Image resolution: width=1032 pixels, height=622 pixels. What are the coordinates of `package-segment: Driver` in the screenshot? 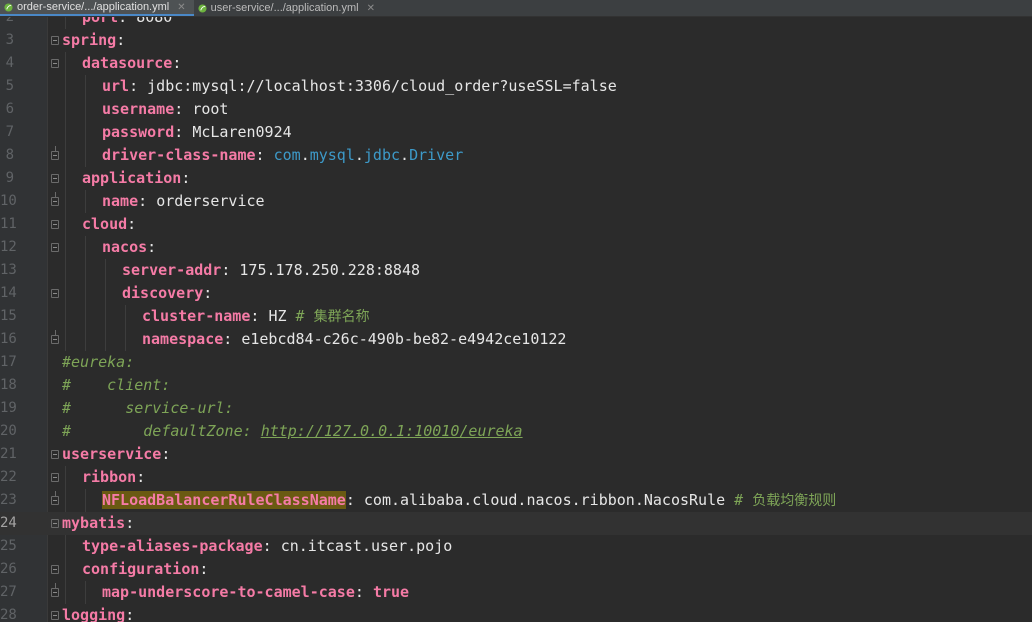 It's located at (436, 155).